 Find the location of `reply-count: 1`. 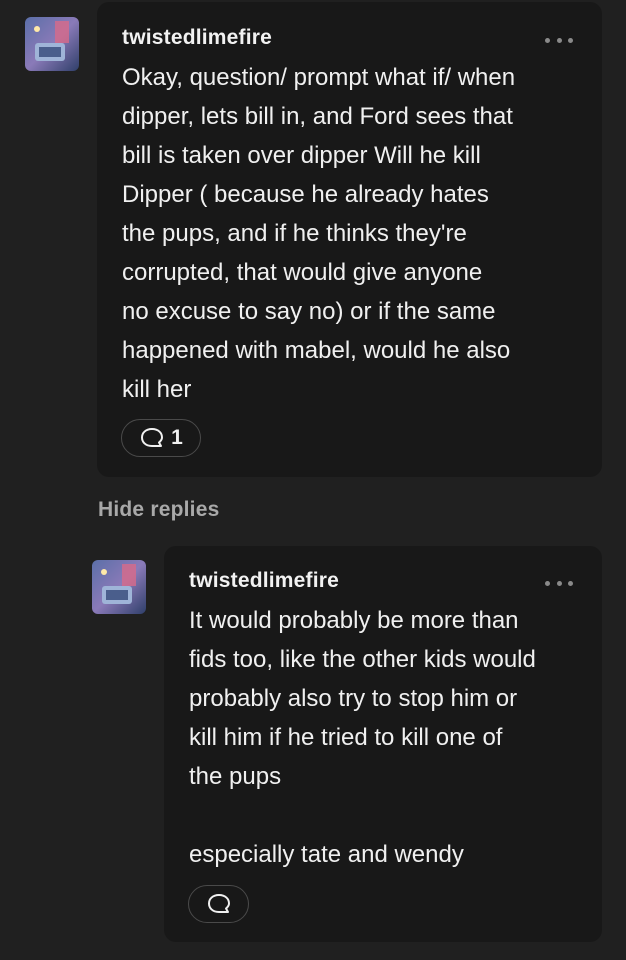

reply-count: 1 is located at coordinates (177, 437).